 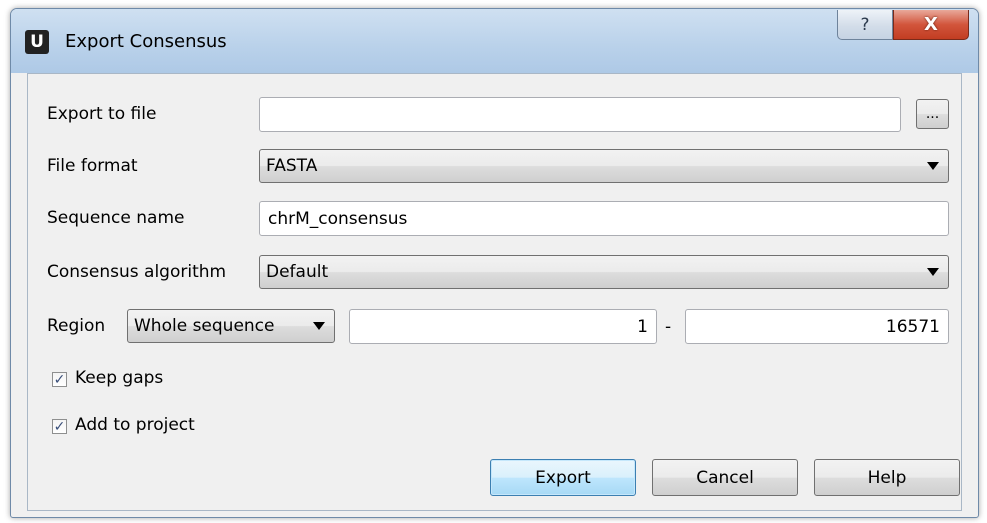 What do you see at coordinates (204, 326) in the screenshot?
I see `region-value: Whole sequence` at bounding box center [204, 326].